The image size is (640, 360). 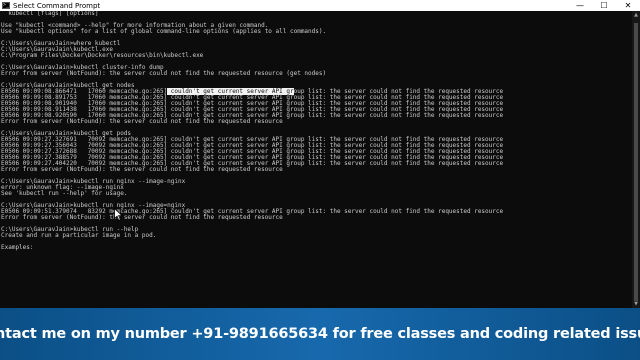 What do you see at coordinates (118, 214) in the screenshot?
I see `mouse-cursor-icon` at bounding box center [118, 214].